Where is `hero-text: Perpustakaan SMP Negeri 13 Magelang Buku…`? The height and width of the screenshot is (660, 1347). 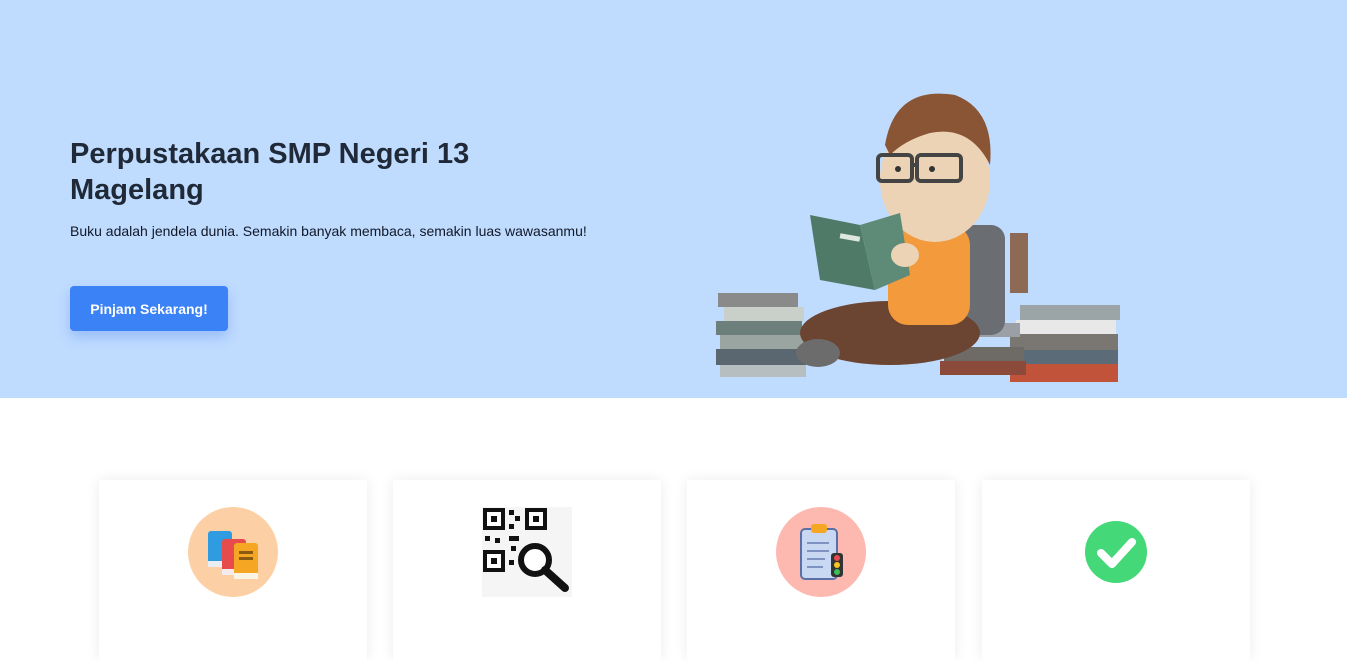
hero-text: Perpustakaan SMP Negeri 13 Magelang Buku… is located at coordinates (330, 188).